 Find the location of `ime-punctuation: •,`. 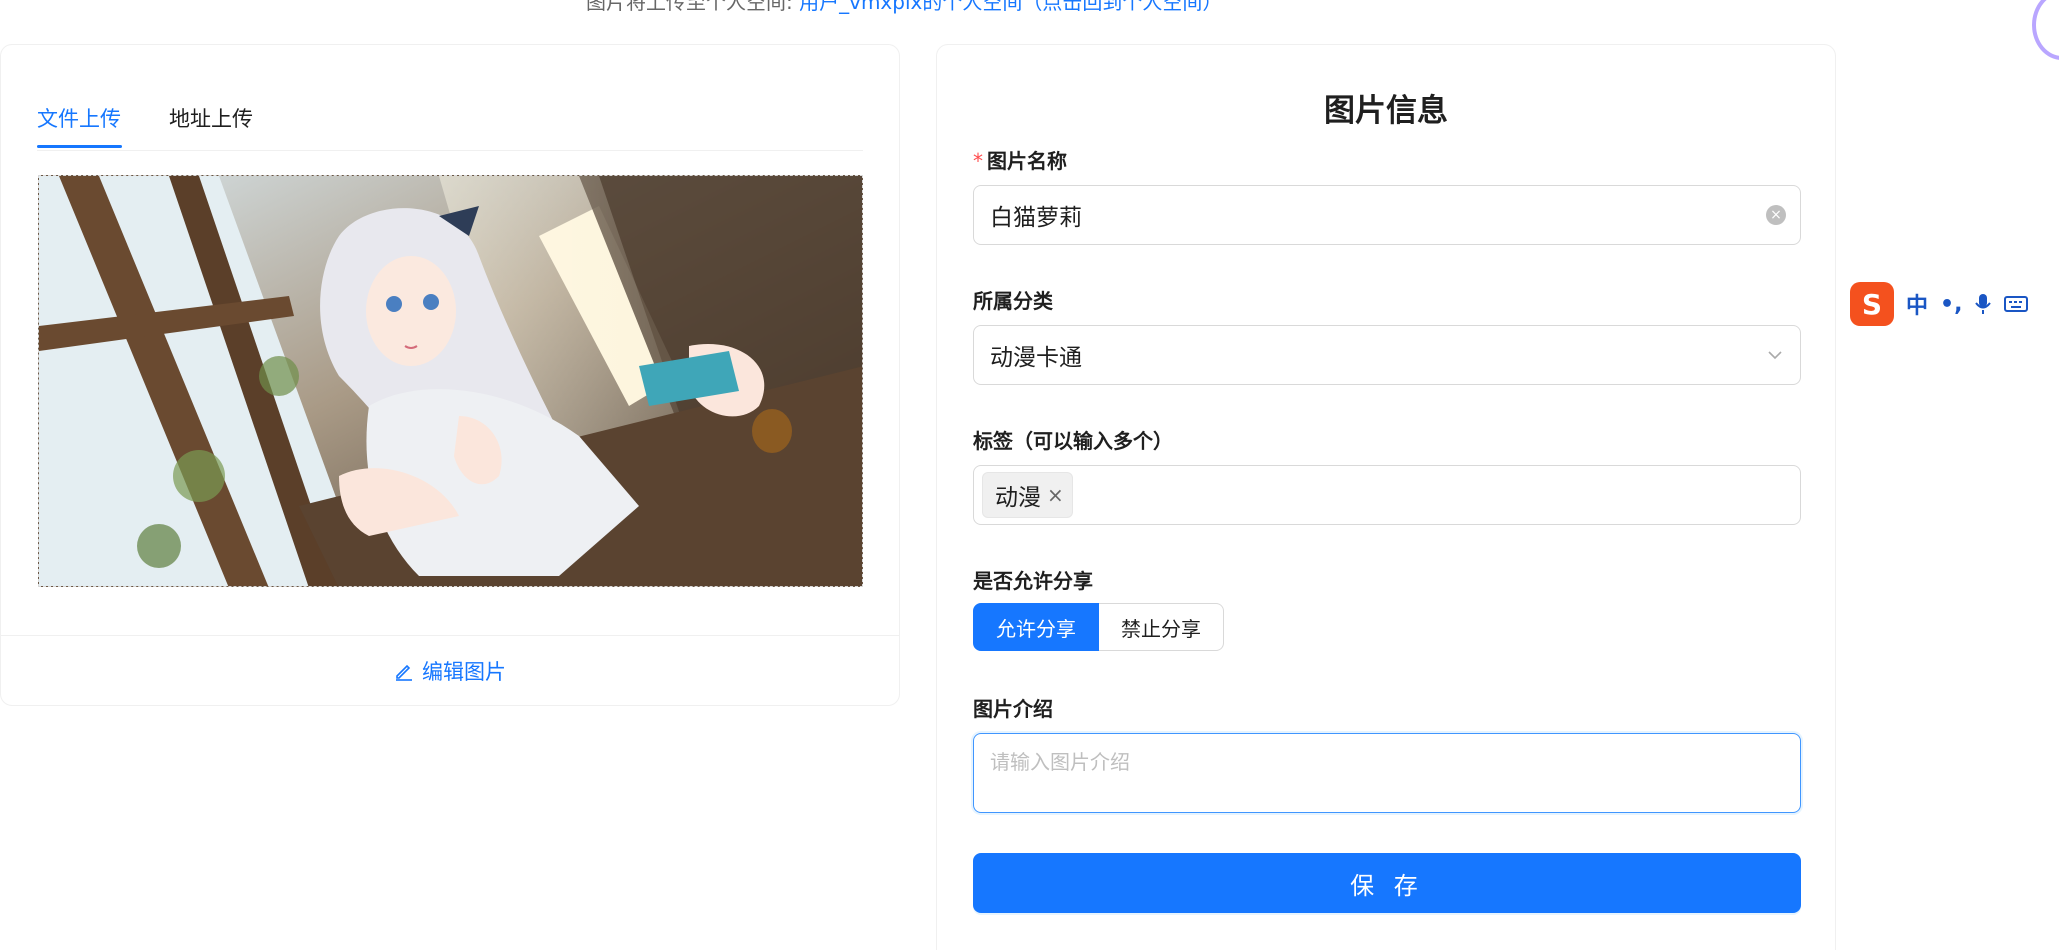

ime-punctuation: •, is located at coordinates (1951, 304).